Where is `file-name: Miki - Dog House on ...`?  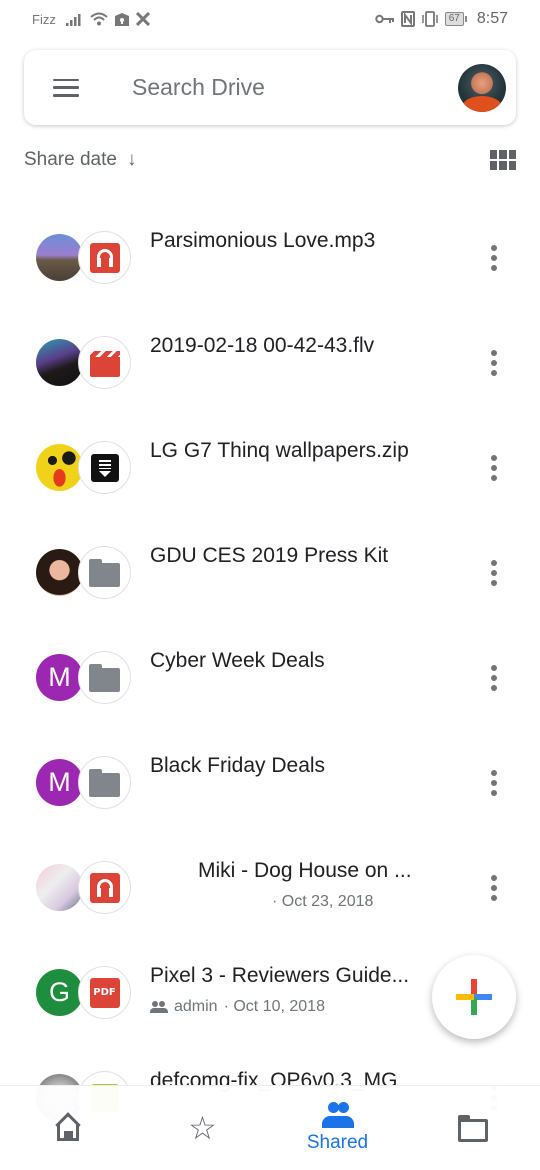
file-name: Miki - Dog House on ... is located at coordinates (305, 870).